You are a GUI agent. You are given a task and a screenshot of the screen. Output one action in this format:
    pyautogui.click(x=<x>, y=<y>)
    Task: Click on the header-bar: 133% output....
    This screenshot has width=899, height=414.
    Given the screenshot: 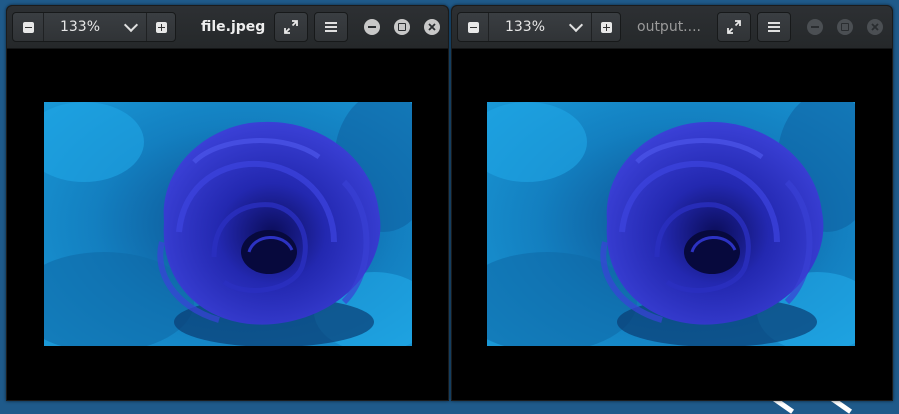 What is the action you would take?
    pyautogui.click(x=672, y=27)
    